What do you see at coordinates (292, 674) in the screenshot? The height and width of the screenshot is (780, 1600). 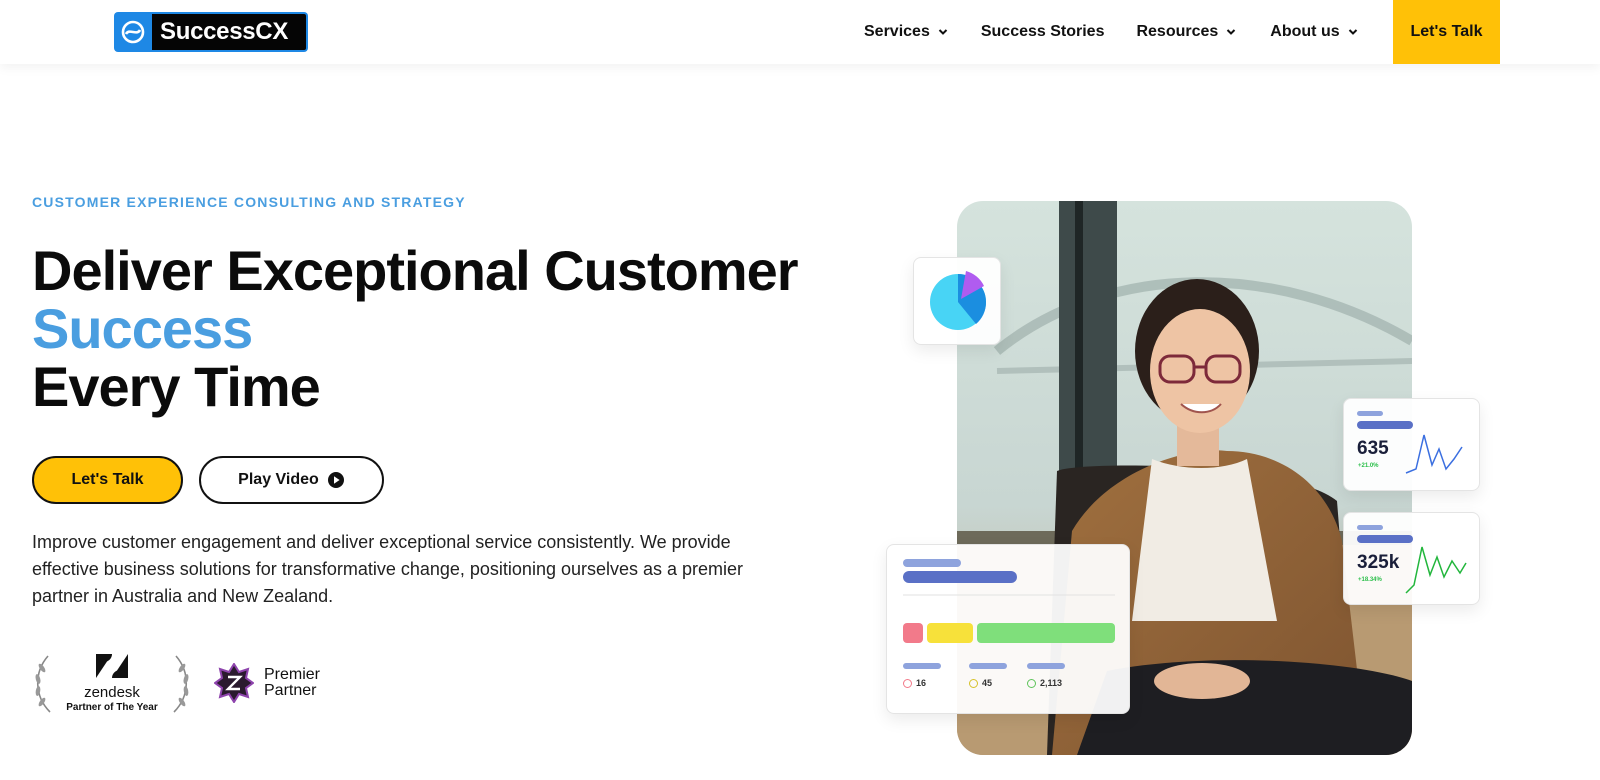 I see `premier-line1: Premier` at bounding box center [292, 674].